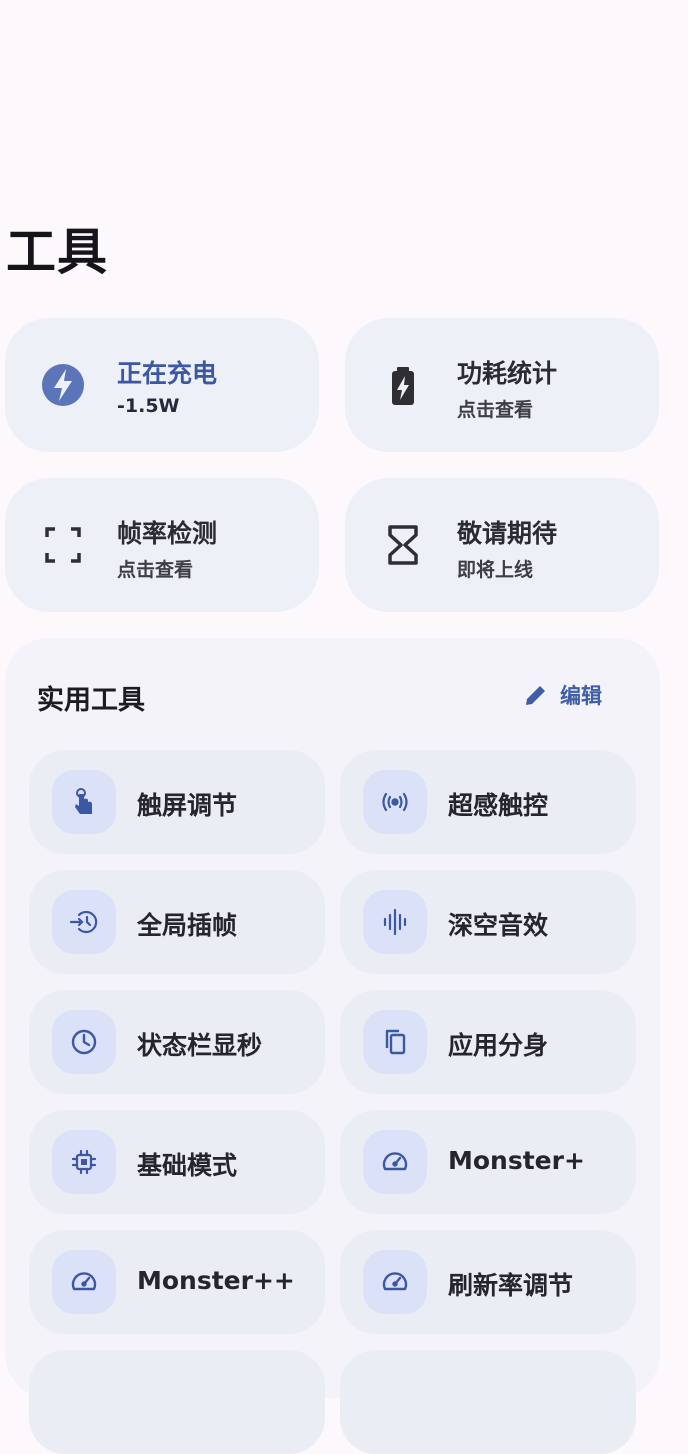 Image resolution: width=688 pixels, height=1454 pixels. Describe the element at coordinates (63, 385) in the screenshot. I see `lightning-icon` at that location.